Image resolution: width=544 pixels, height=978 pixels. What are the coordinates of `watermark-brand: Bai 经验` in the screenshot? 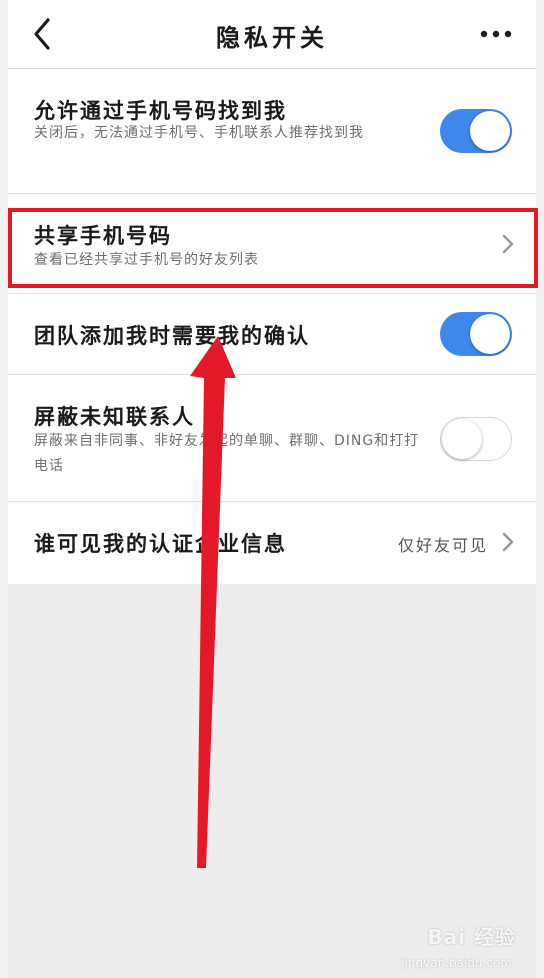 It's located at (471, 937).